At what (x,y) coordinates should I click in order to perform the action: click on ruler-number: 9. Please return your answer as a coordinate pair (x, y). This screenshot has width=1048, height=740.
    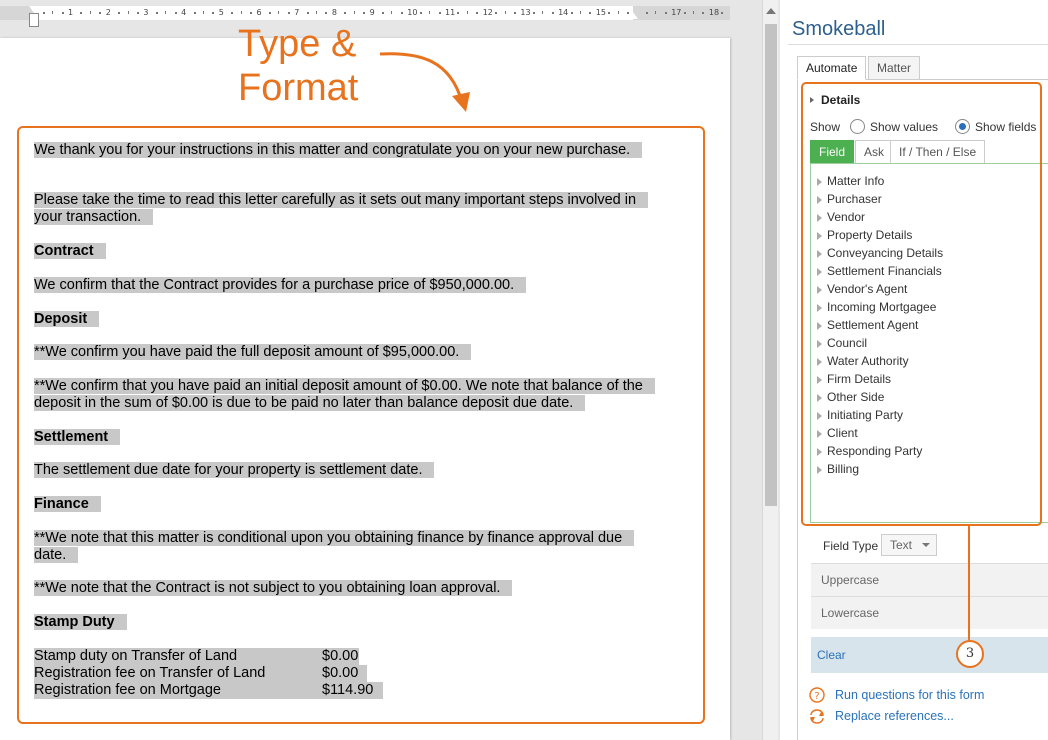
    Looking at the image, I should click on (372, 12).